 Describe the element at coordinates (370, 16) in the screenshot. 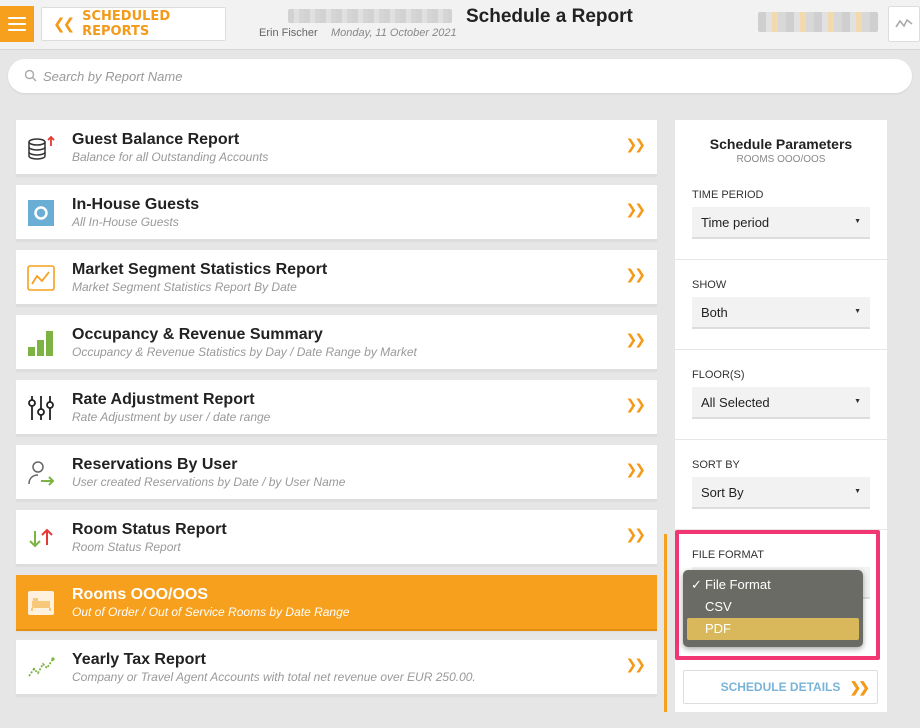

I see `redacted-hotel-name` at that location.